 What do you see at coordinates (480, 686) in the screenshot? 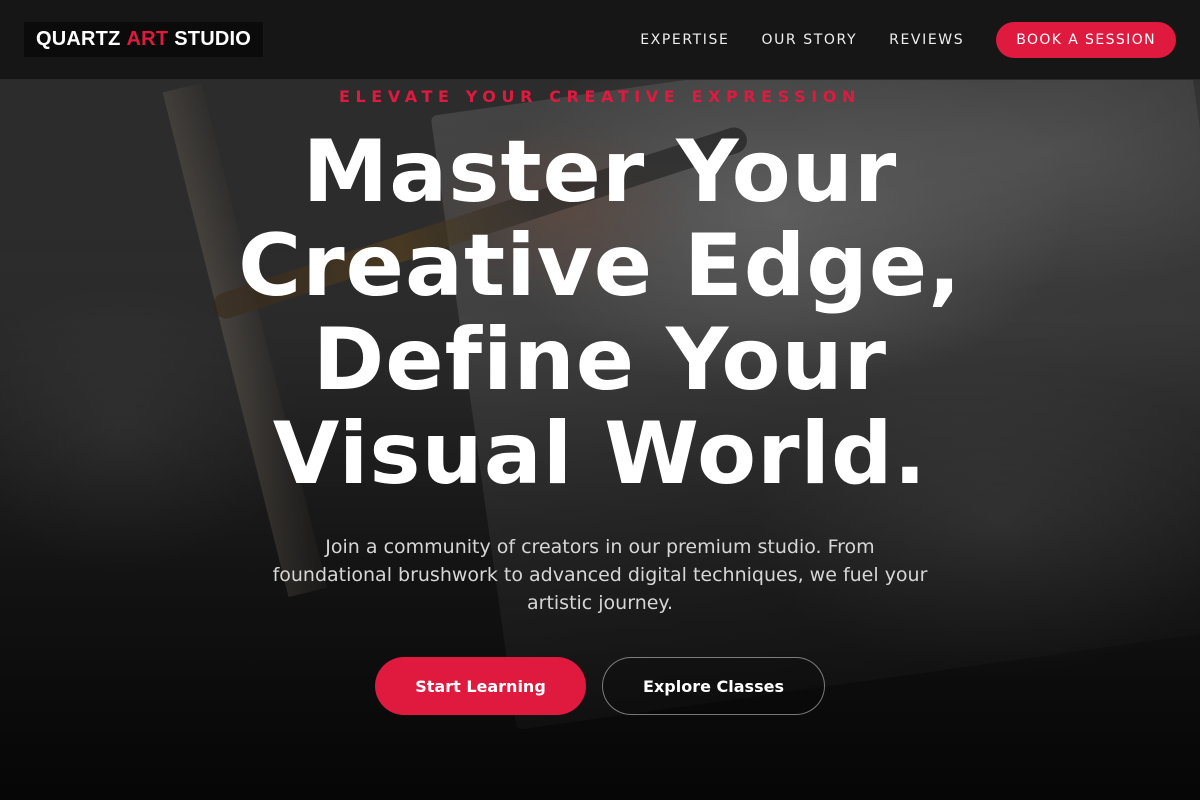
I see `start-learning-button: Start Learning` at bounding box center [480, 686].